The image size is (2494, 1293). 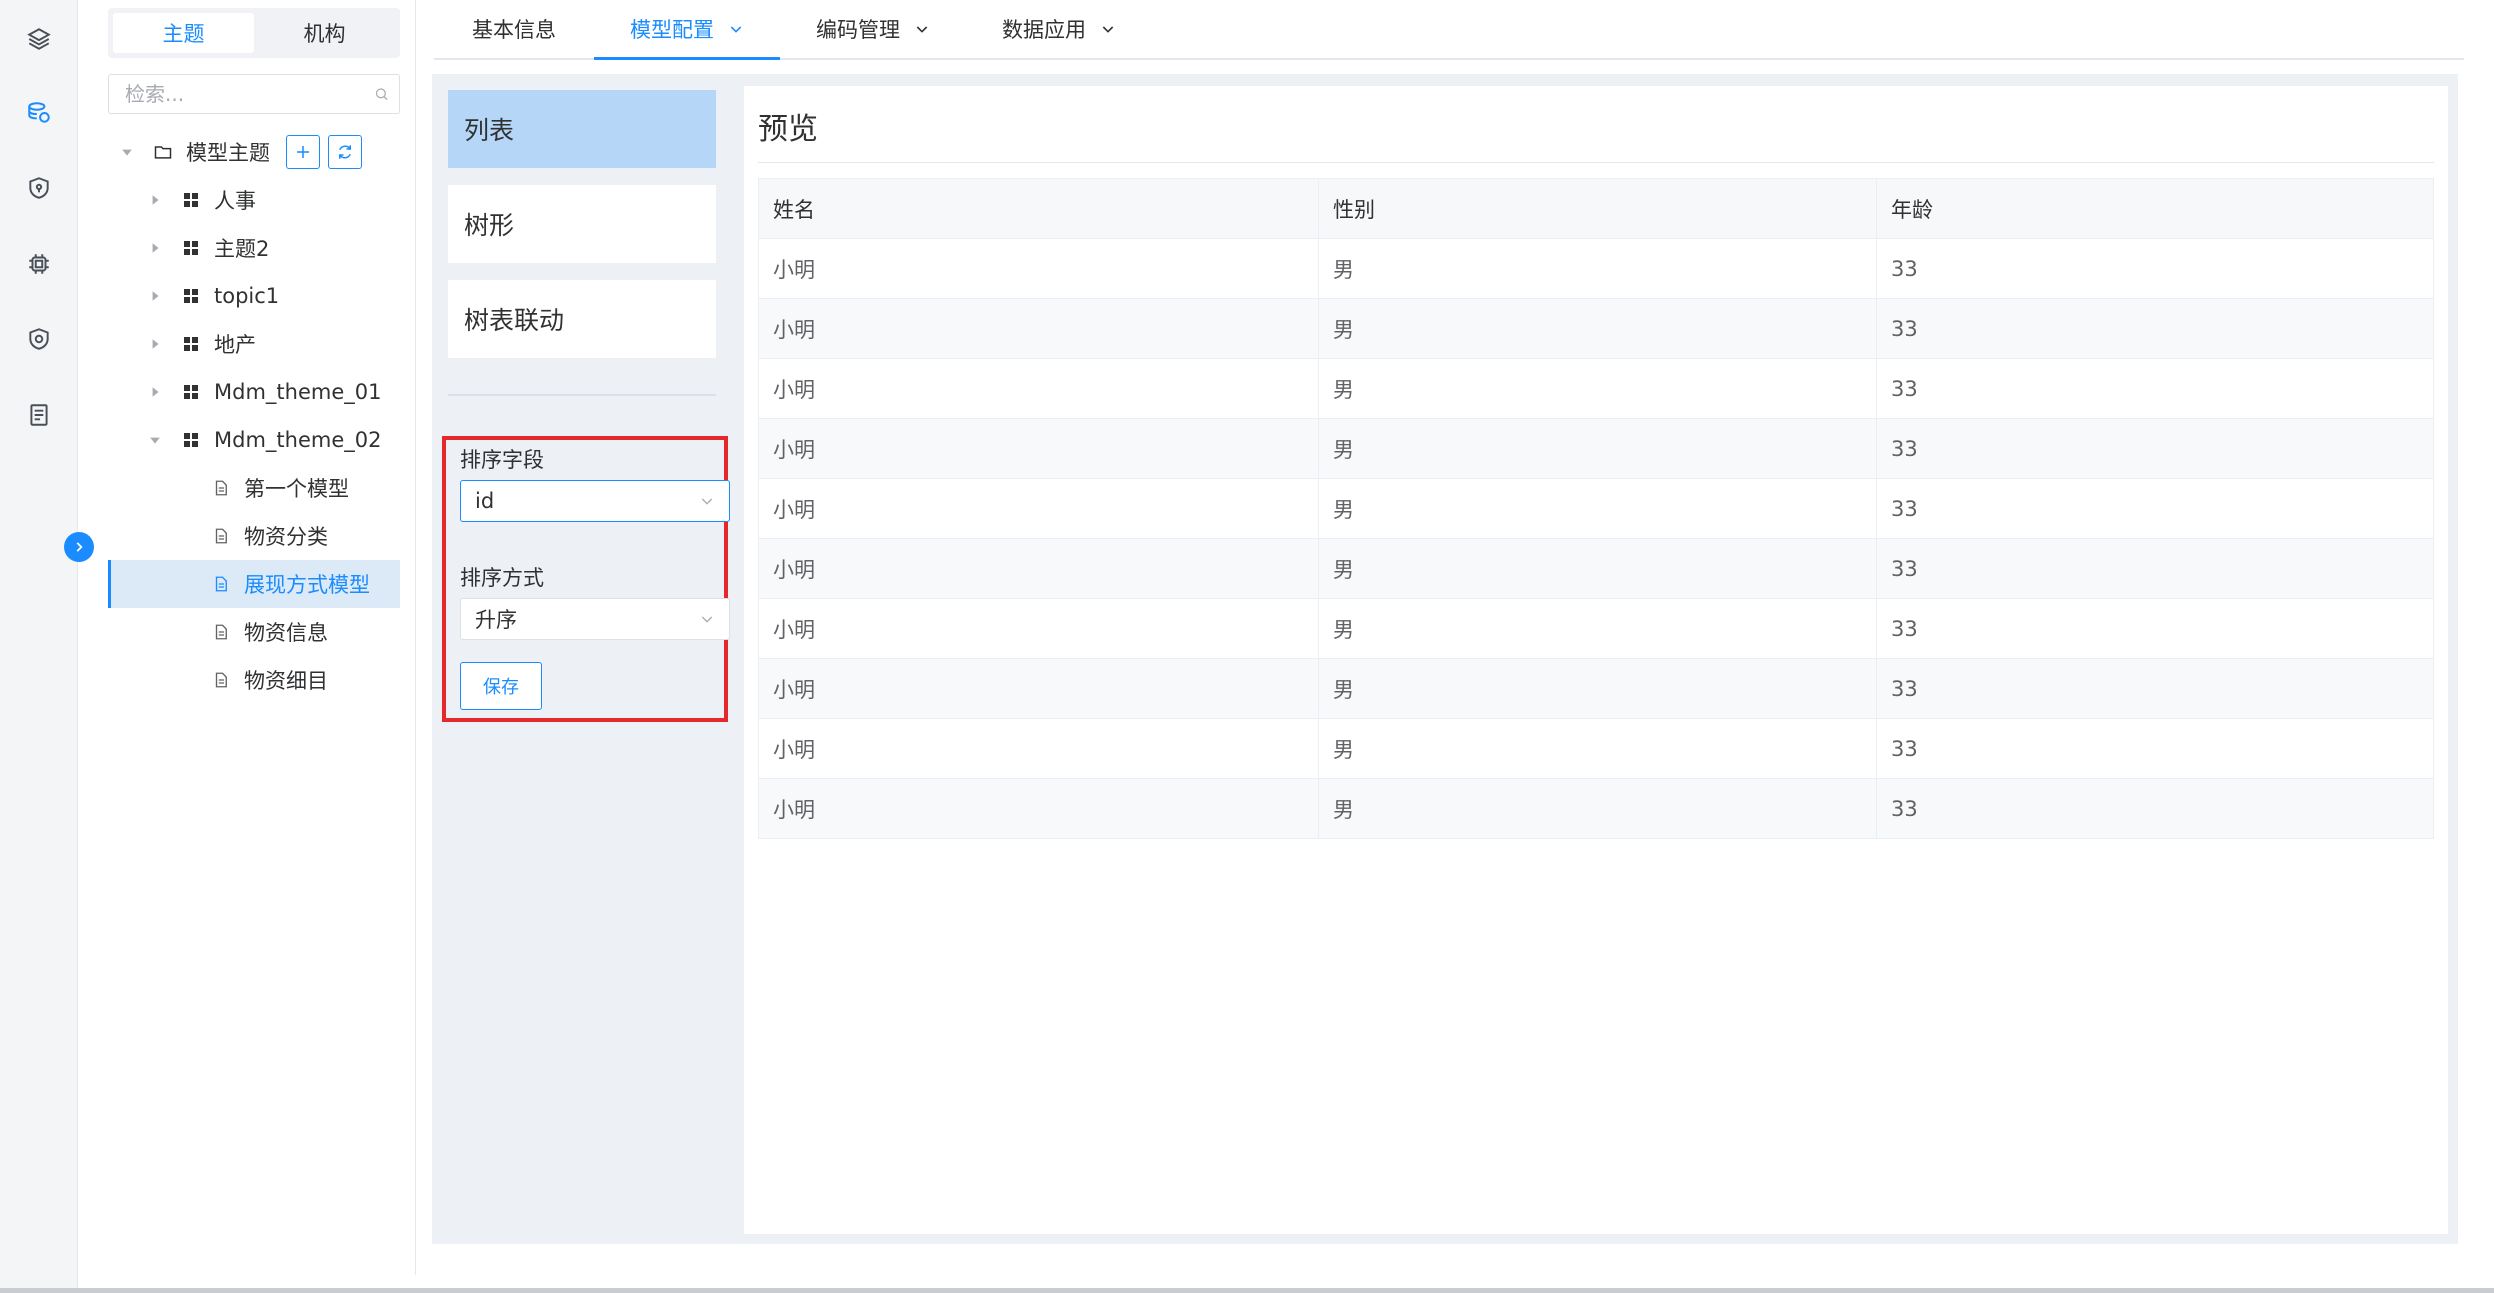 I want to click on segment-theme: 主题, so click(x=183, y=33).